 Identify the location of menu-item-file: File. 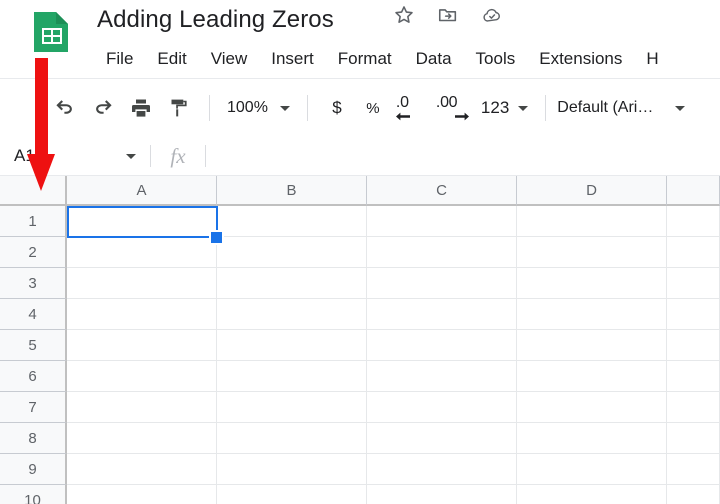
(121, 59).